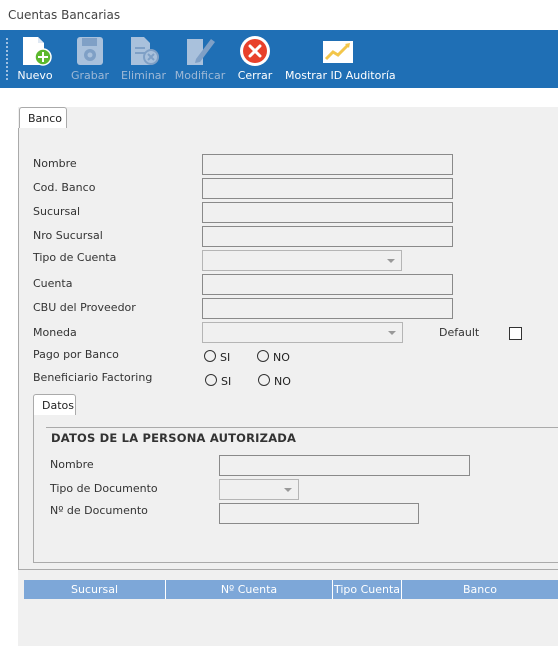  Describe the element at coordinates (55, 332) in the screenshot. I see `moneda-label: Moneda` at that location.